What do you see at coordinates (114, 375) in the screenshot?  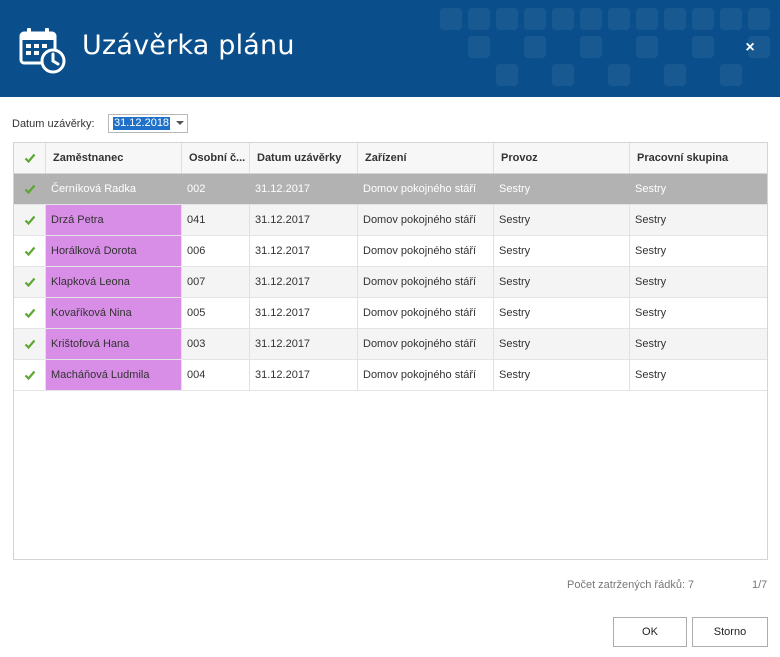 I see `cell-employee: Macháňová Ludmila` at bounding box center [114, 375].